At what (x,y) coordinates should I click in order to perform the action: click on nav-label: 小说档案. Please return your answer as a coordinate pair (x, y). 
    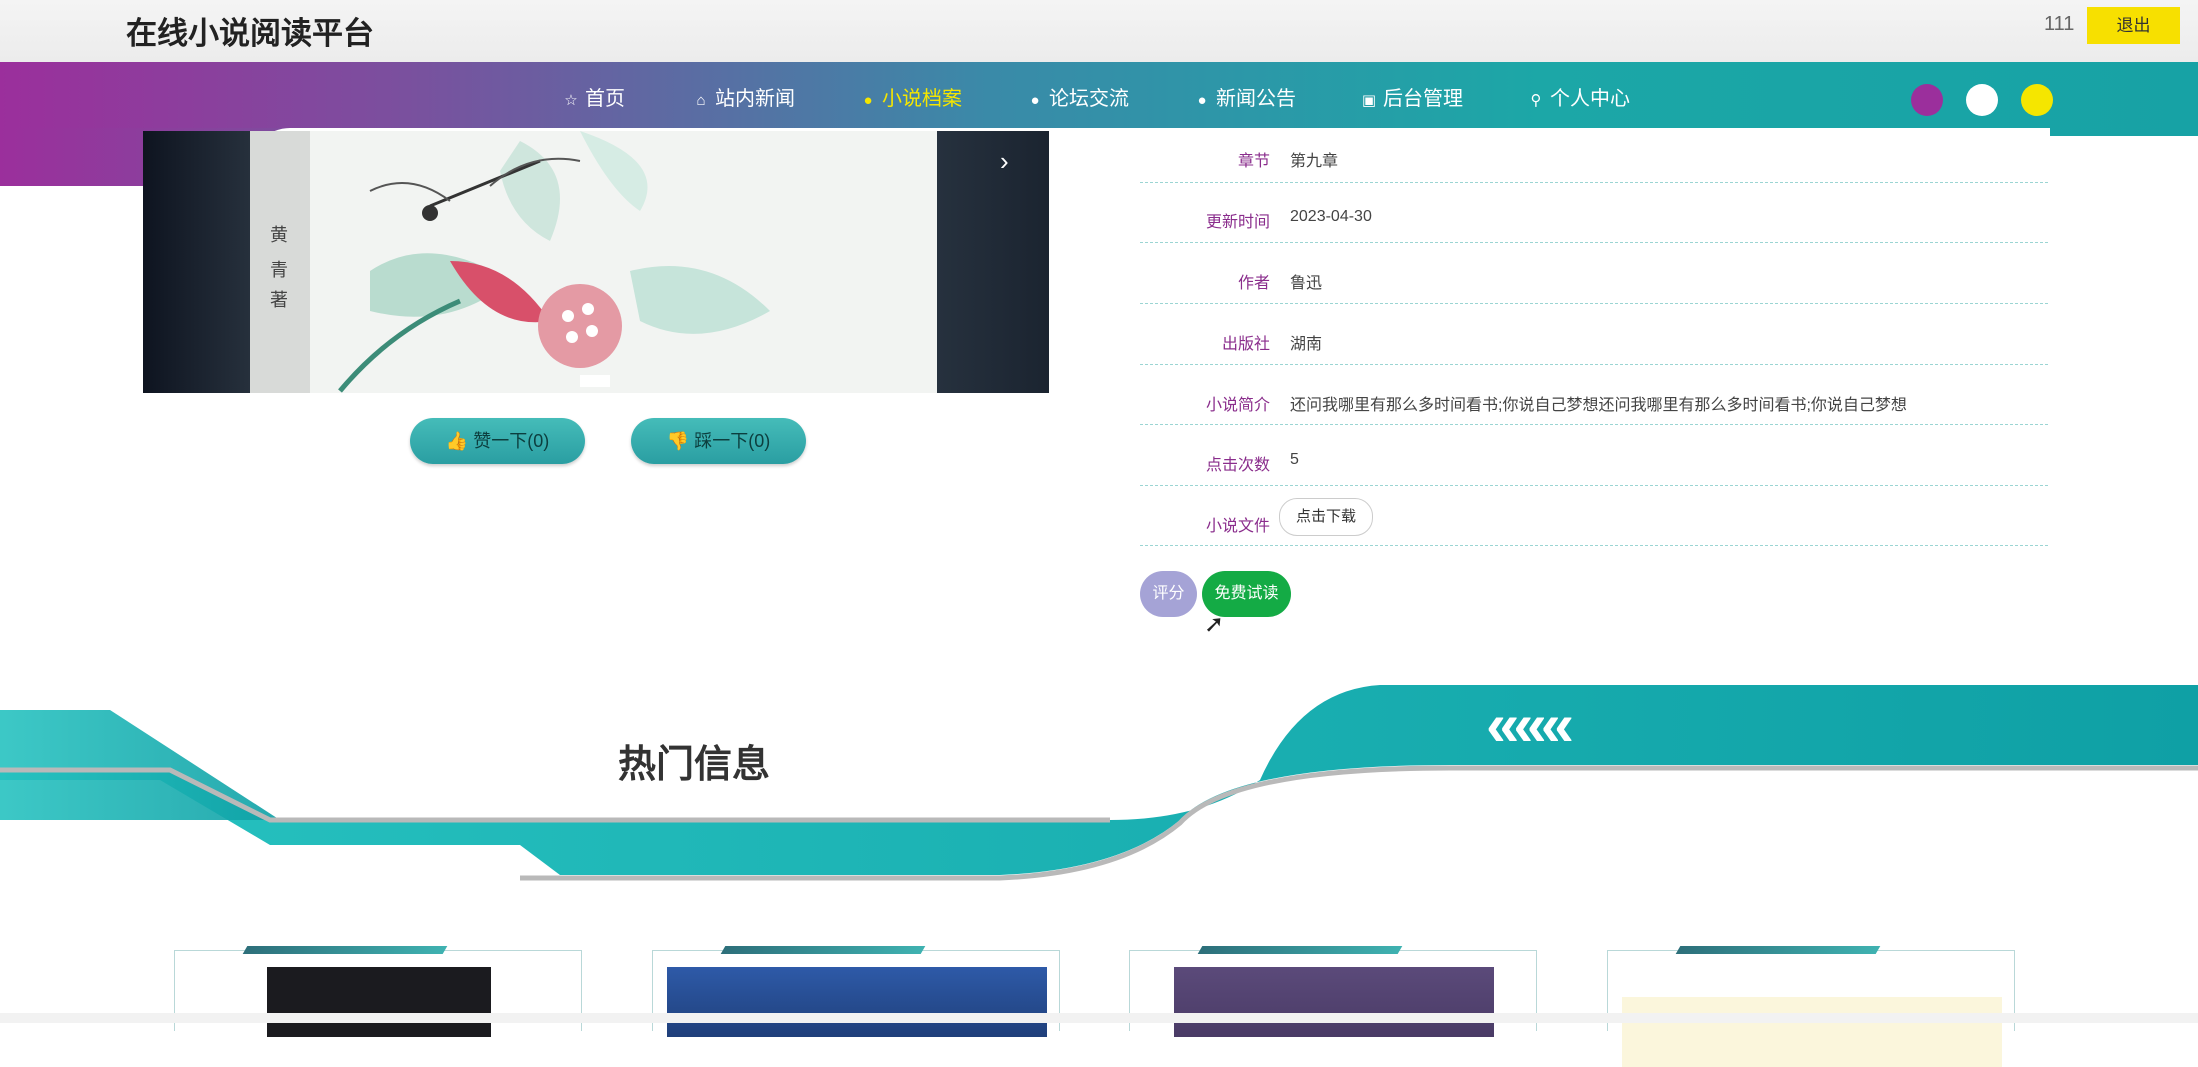
    Looking at the image, I should click on (922, 99).